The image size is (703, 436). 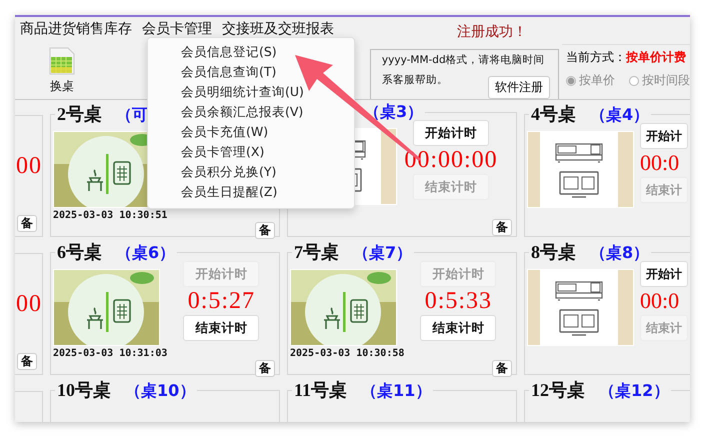 I want to click on menu-item: 会员卡管理, so click(x=177, y=29).